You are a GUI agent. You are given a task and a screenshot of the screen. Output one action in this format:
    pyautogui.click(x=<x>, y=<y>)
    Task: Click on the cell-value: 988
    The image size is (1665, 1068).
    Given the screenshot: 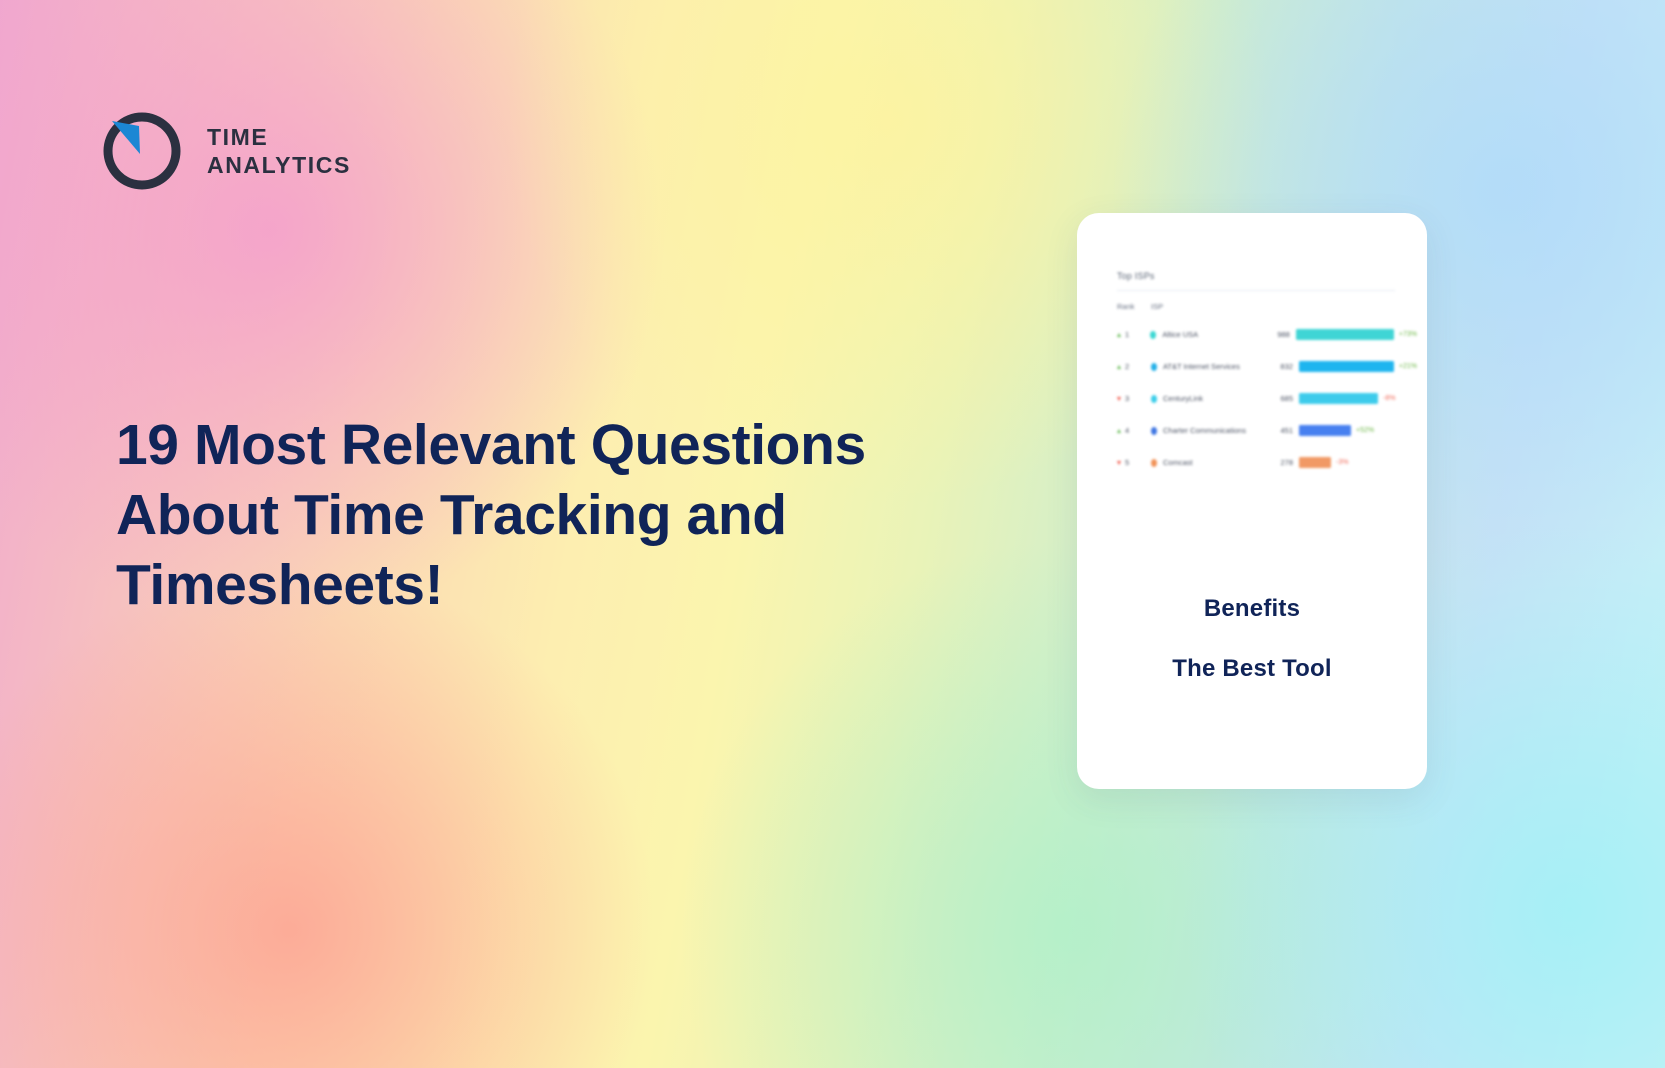 What is the action you would take?
    pyautogui.click(x=1283, y=334)
    